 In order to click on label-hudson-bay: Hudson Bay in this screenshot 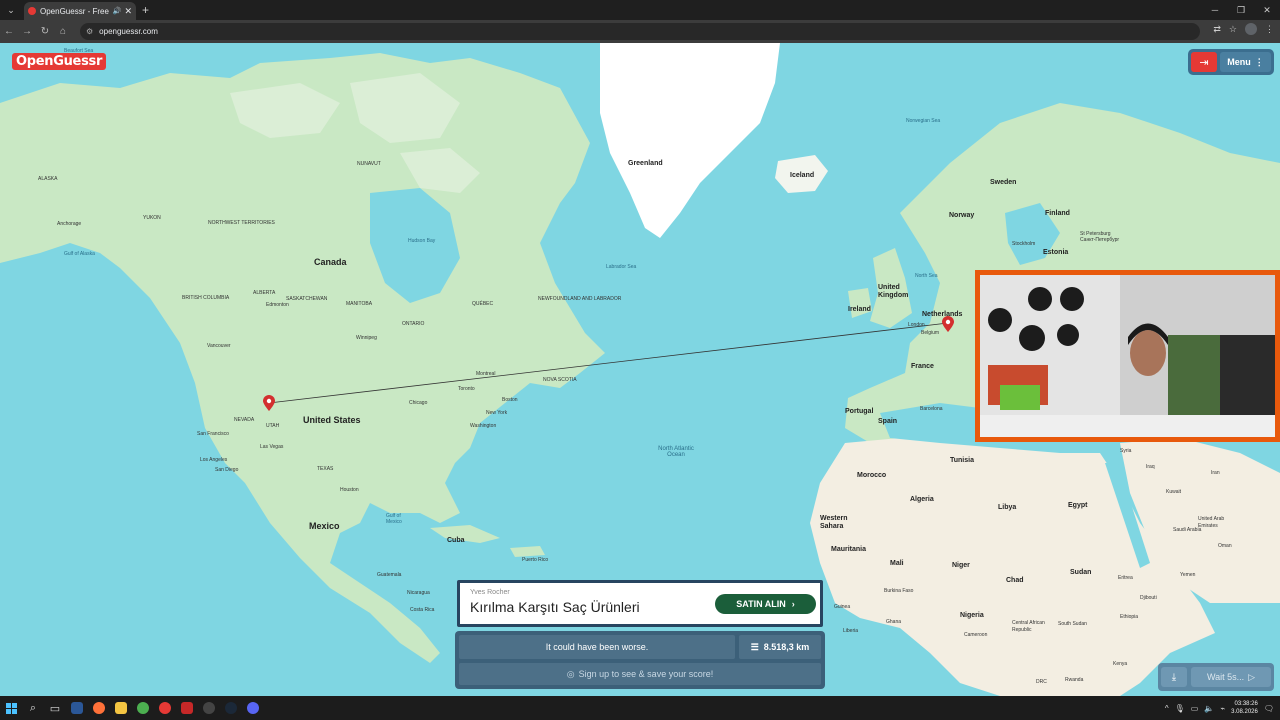, I will do `click(422, 241)`.